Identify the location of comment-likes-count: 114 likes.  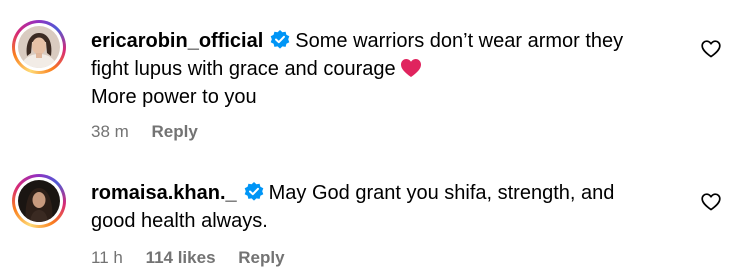
(181, 257).